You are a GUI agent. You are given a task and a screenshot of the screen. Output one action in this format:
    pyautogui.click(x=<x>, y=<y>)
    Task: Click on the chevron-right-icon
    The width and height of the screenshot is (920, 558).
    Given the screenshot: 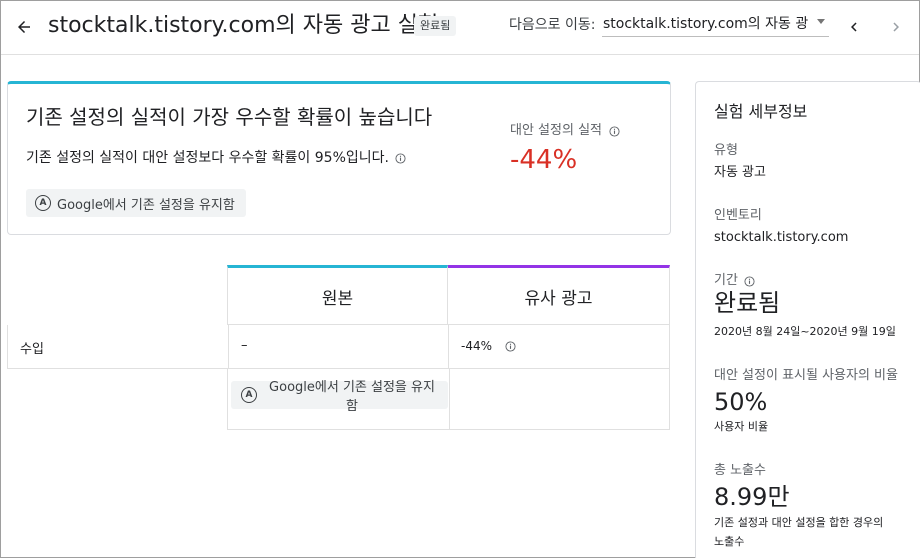 What is the action you would take?
    pyautogui.click(x=896, y=27)
    